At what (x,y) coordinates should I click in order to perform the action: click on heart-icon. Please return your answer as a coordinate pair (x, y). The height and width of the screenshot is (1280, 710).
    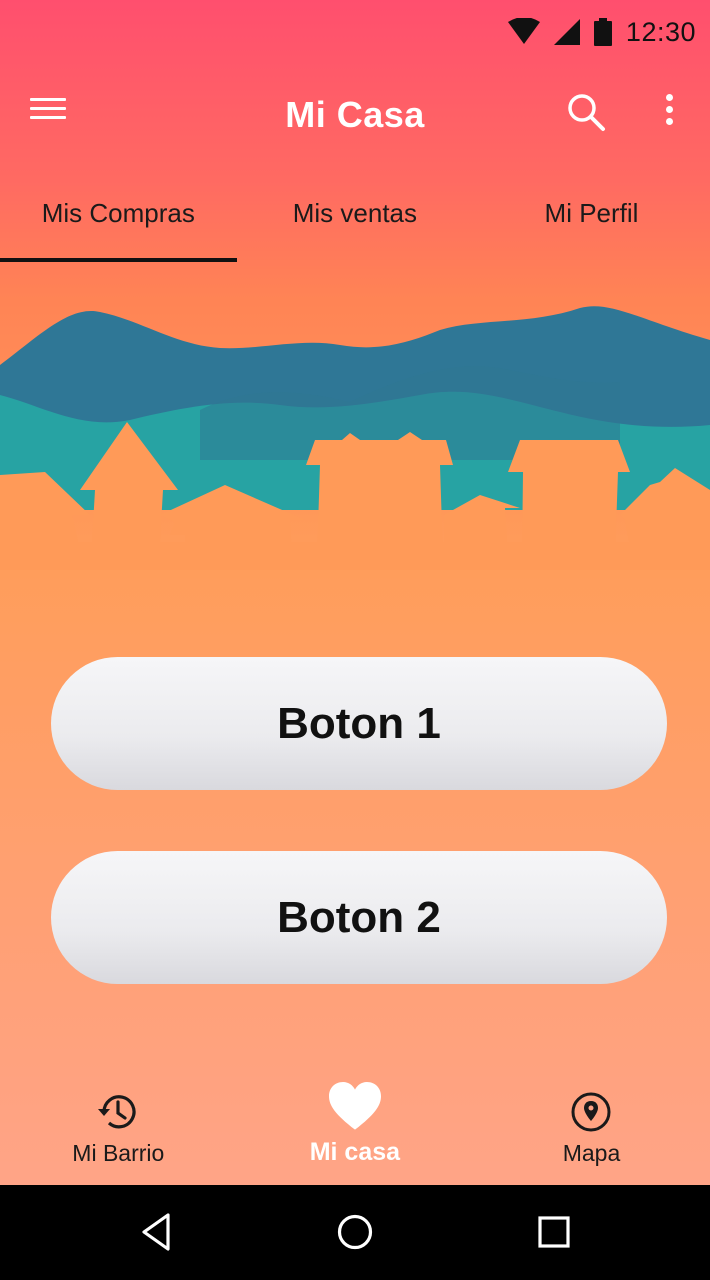
    Looking at the image, I should click on (354, 1106).